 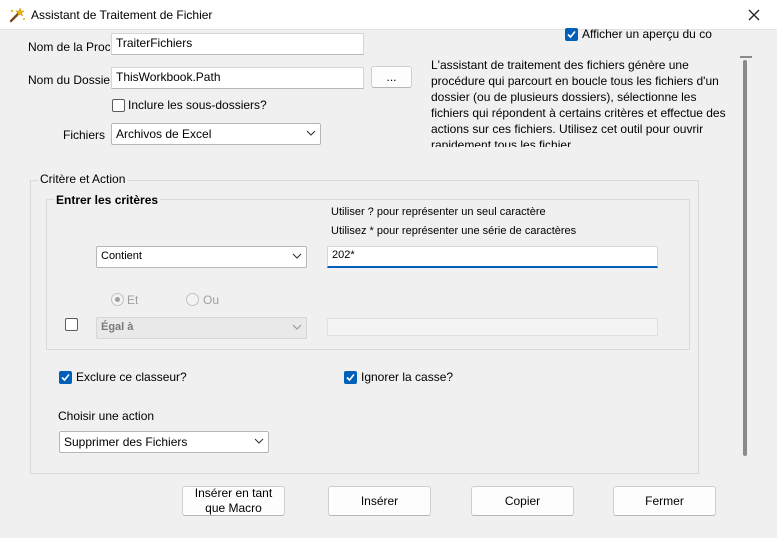 What do you see at coordinates (107, 200) in the screenshot?
I see `criteria-subgroup-label: Entrer les critères` at bounding box center [107, 200].